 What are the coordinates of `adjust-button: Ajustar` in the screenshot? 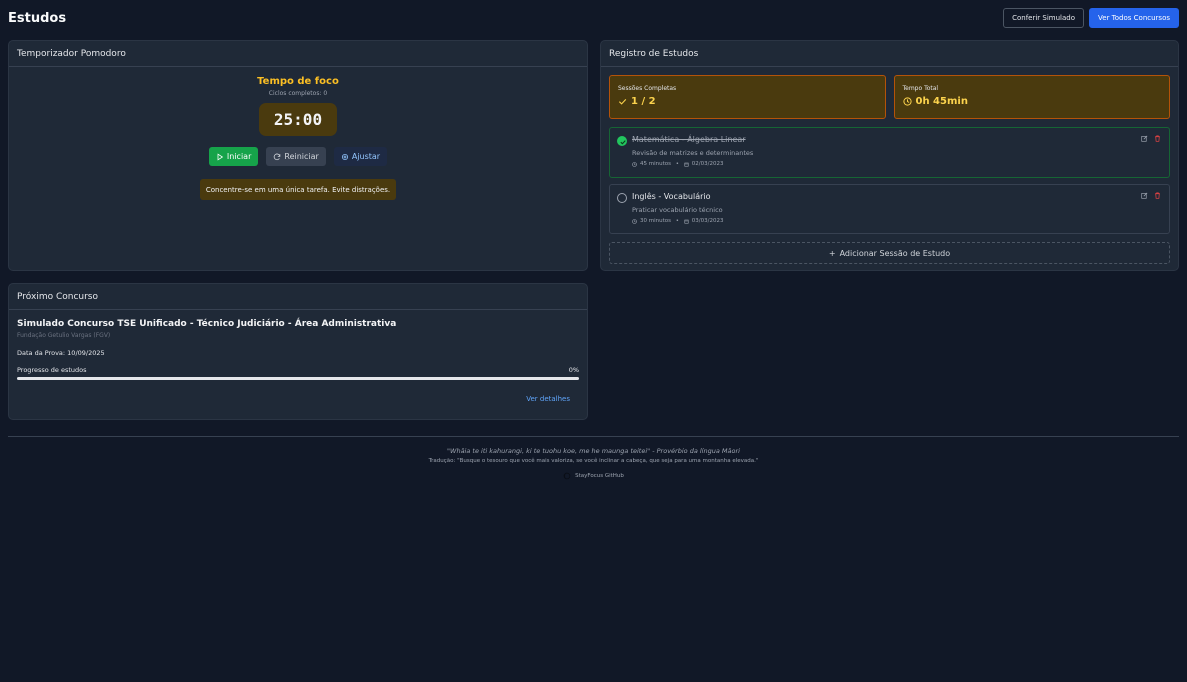 It's located at (360, 156).